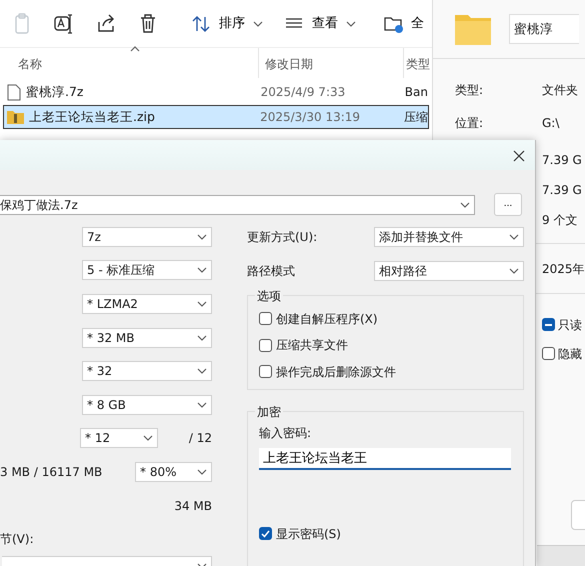 Image resolution: width=585 pixels, height=566 pixels. What do you see at coordinates (449, 237) in the screenshot?
I see `dropdown: 添加并替换文件` at bounding box center [449, 237].